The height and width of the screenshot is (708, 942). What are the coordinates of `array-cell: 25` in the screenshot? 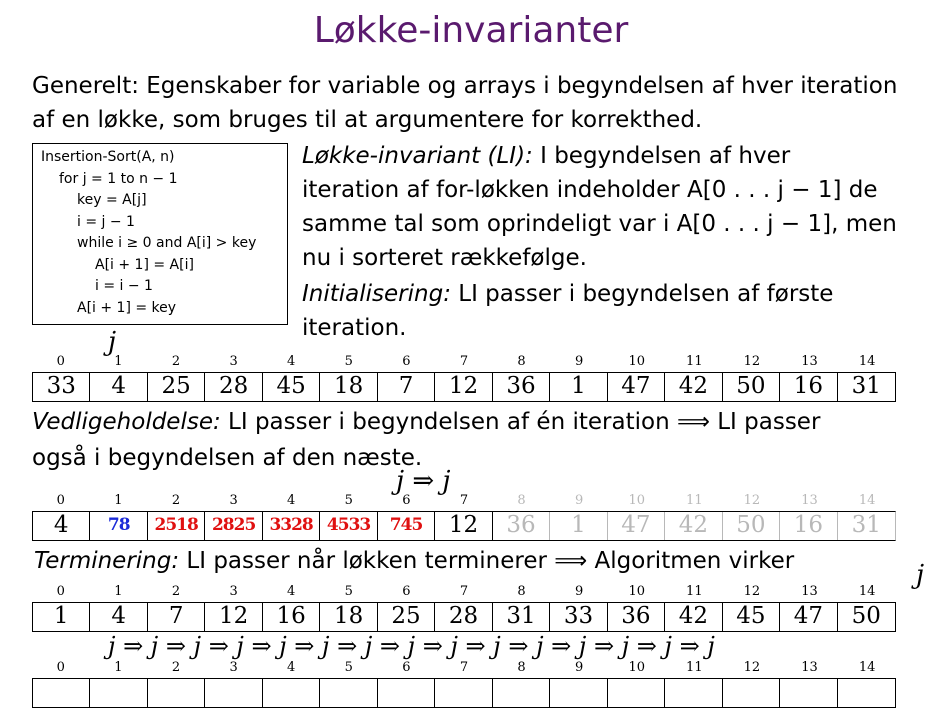 It's located at (407, 617).